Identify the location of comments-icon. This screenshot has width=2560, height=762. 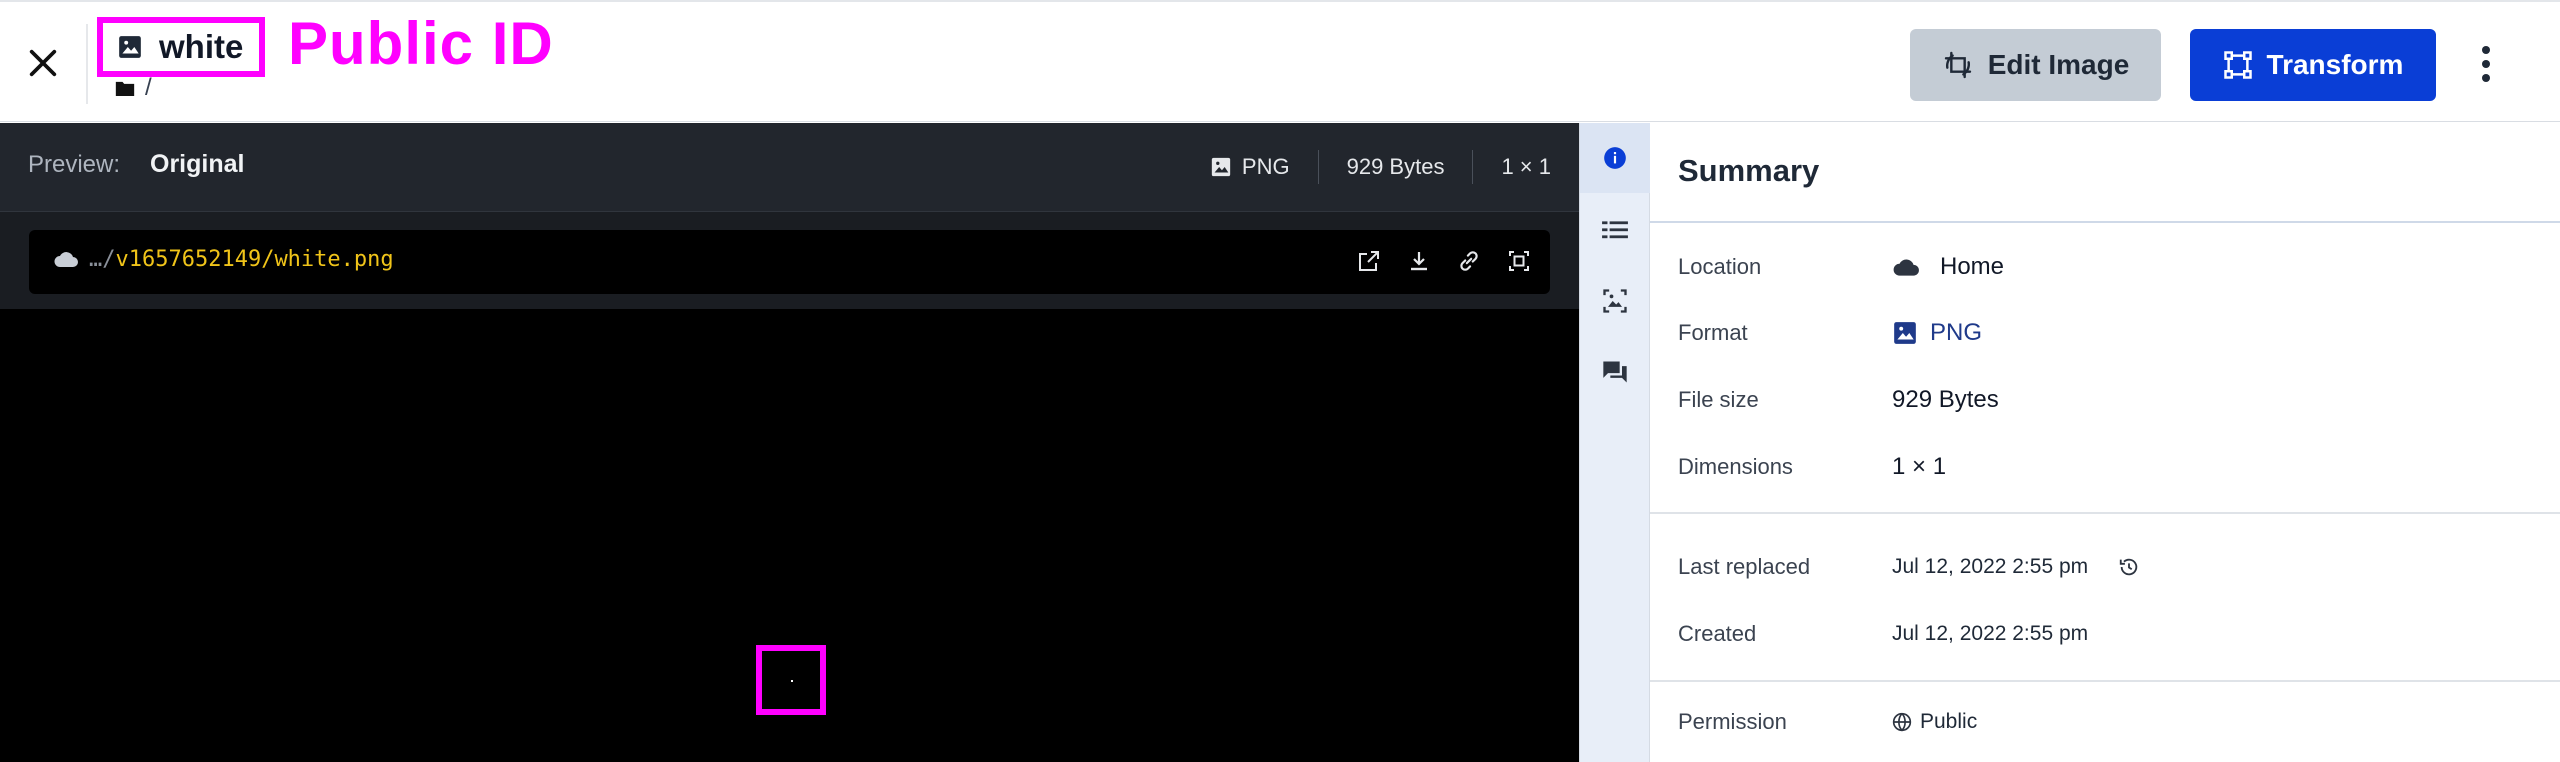
(1615, 372).